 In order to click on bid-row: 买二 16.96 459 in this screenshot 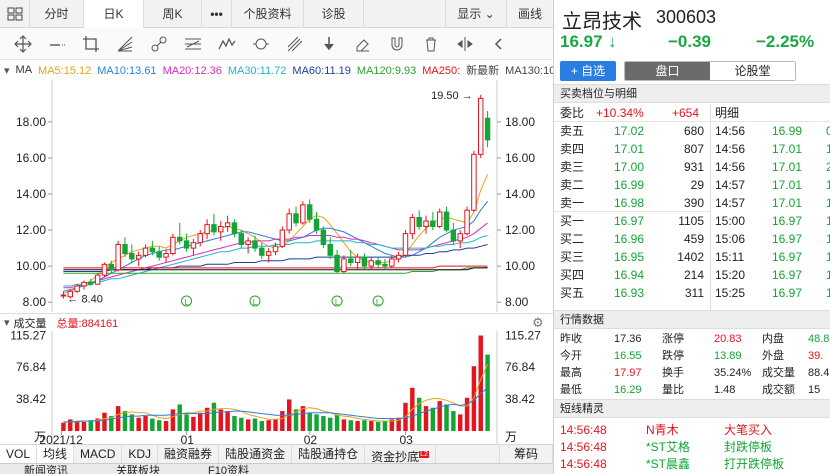, I will do `click(632, 239)`.